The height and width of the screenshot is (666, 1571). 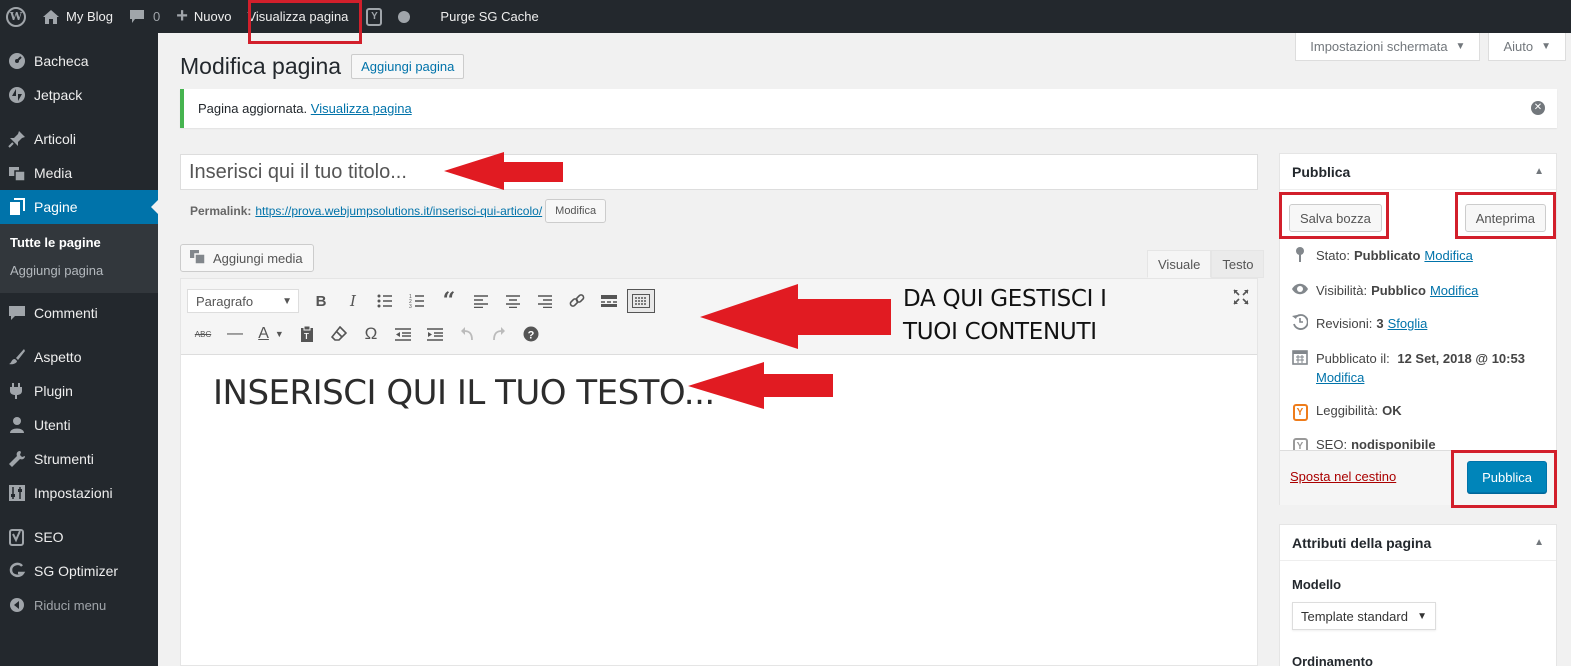 I want to click on sidebar-item-aspetto: Aspetto, so click(x=79, y=357).